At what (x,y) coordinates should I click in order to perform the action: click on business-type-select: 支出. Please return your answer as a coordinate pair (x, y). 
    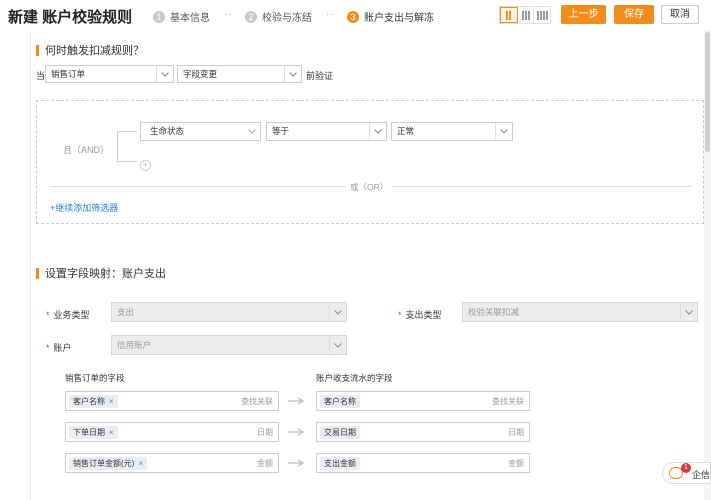
    Looking at the image, I should click on (229, 312).